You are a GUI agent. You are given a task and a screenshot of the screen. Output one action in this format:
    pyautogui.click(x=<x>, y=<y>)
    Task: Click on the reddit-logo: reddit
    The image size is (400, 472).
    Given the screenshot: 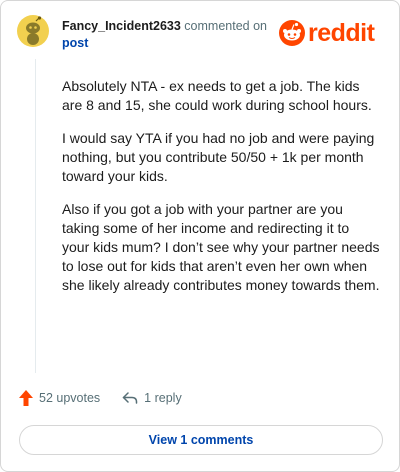 What is the action you would take?
    pyautogui.click(x=327, y=33)
    